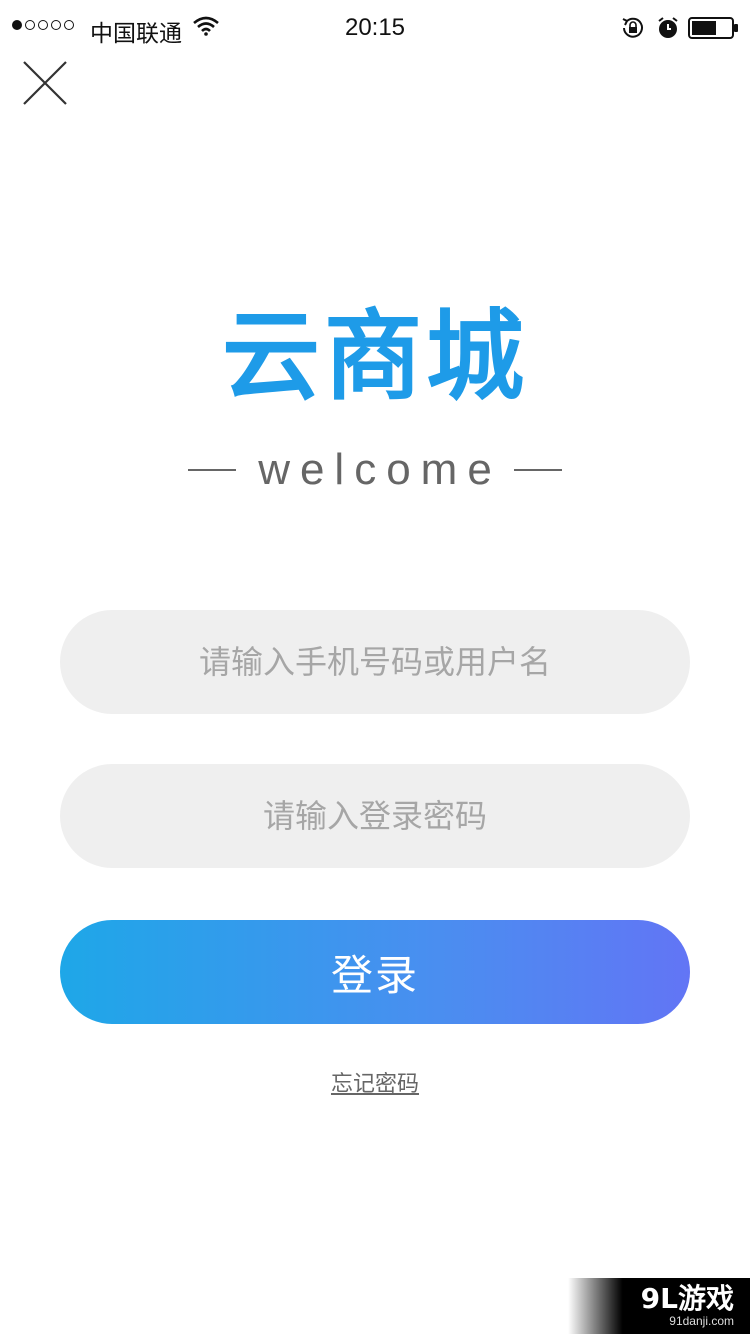 This screenshot has height=1334, width=750. I want to click on username-input, so click(375, 662).